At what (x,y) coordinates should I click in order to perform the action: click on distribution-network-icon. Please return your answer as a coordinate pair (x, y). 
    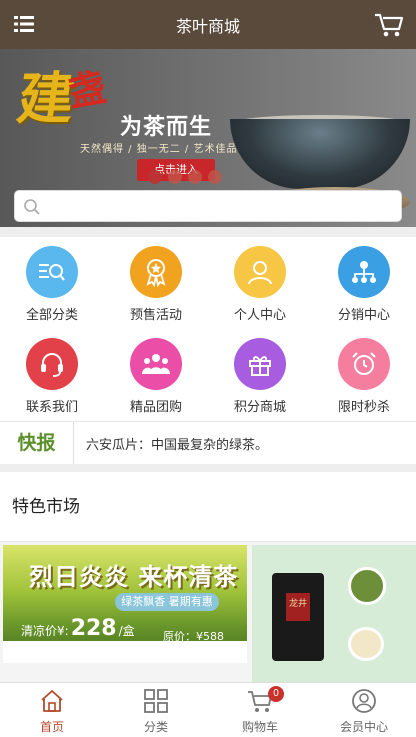
    Looking at the image, I should click on (364, 272).